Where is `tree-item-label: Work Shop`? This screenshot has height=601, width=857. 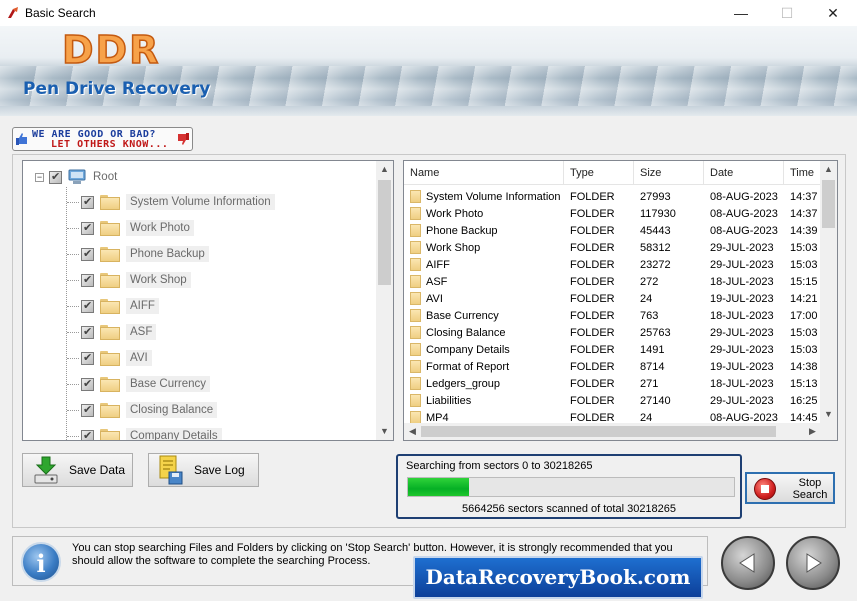
tree-item-label: Work Shop is located at coordinates (158, 280).